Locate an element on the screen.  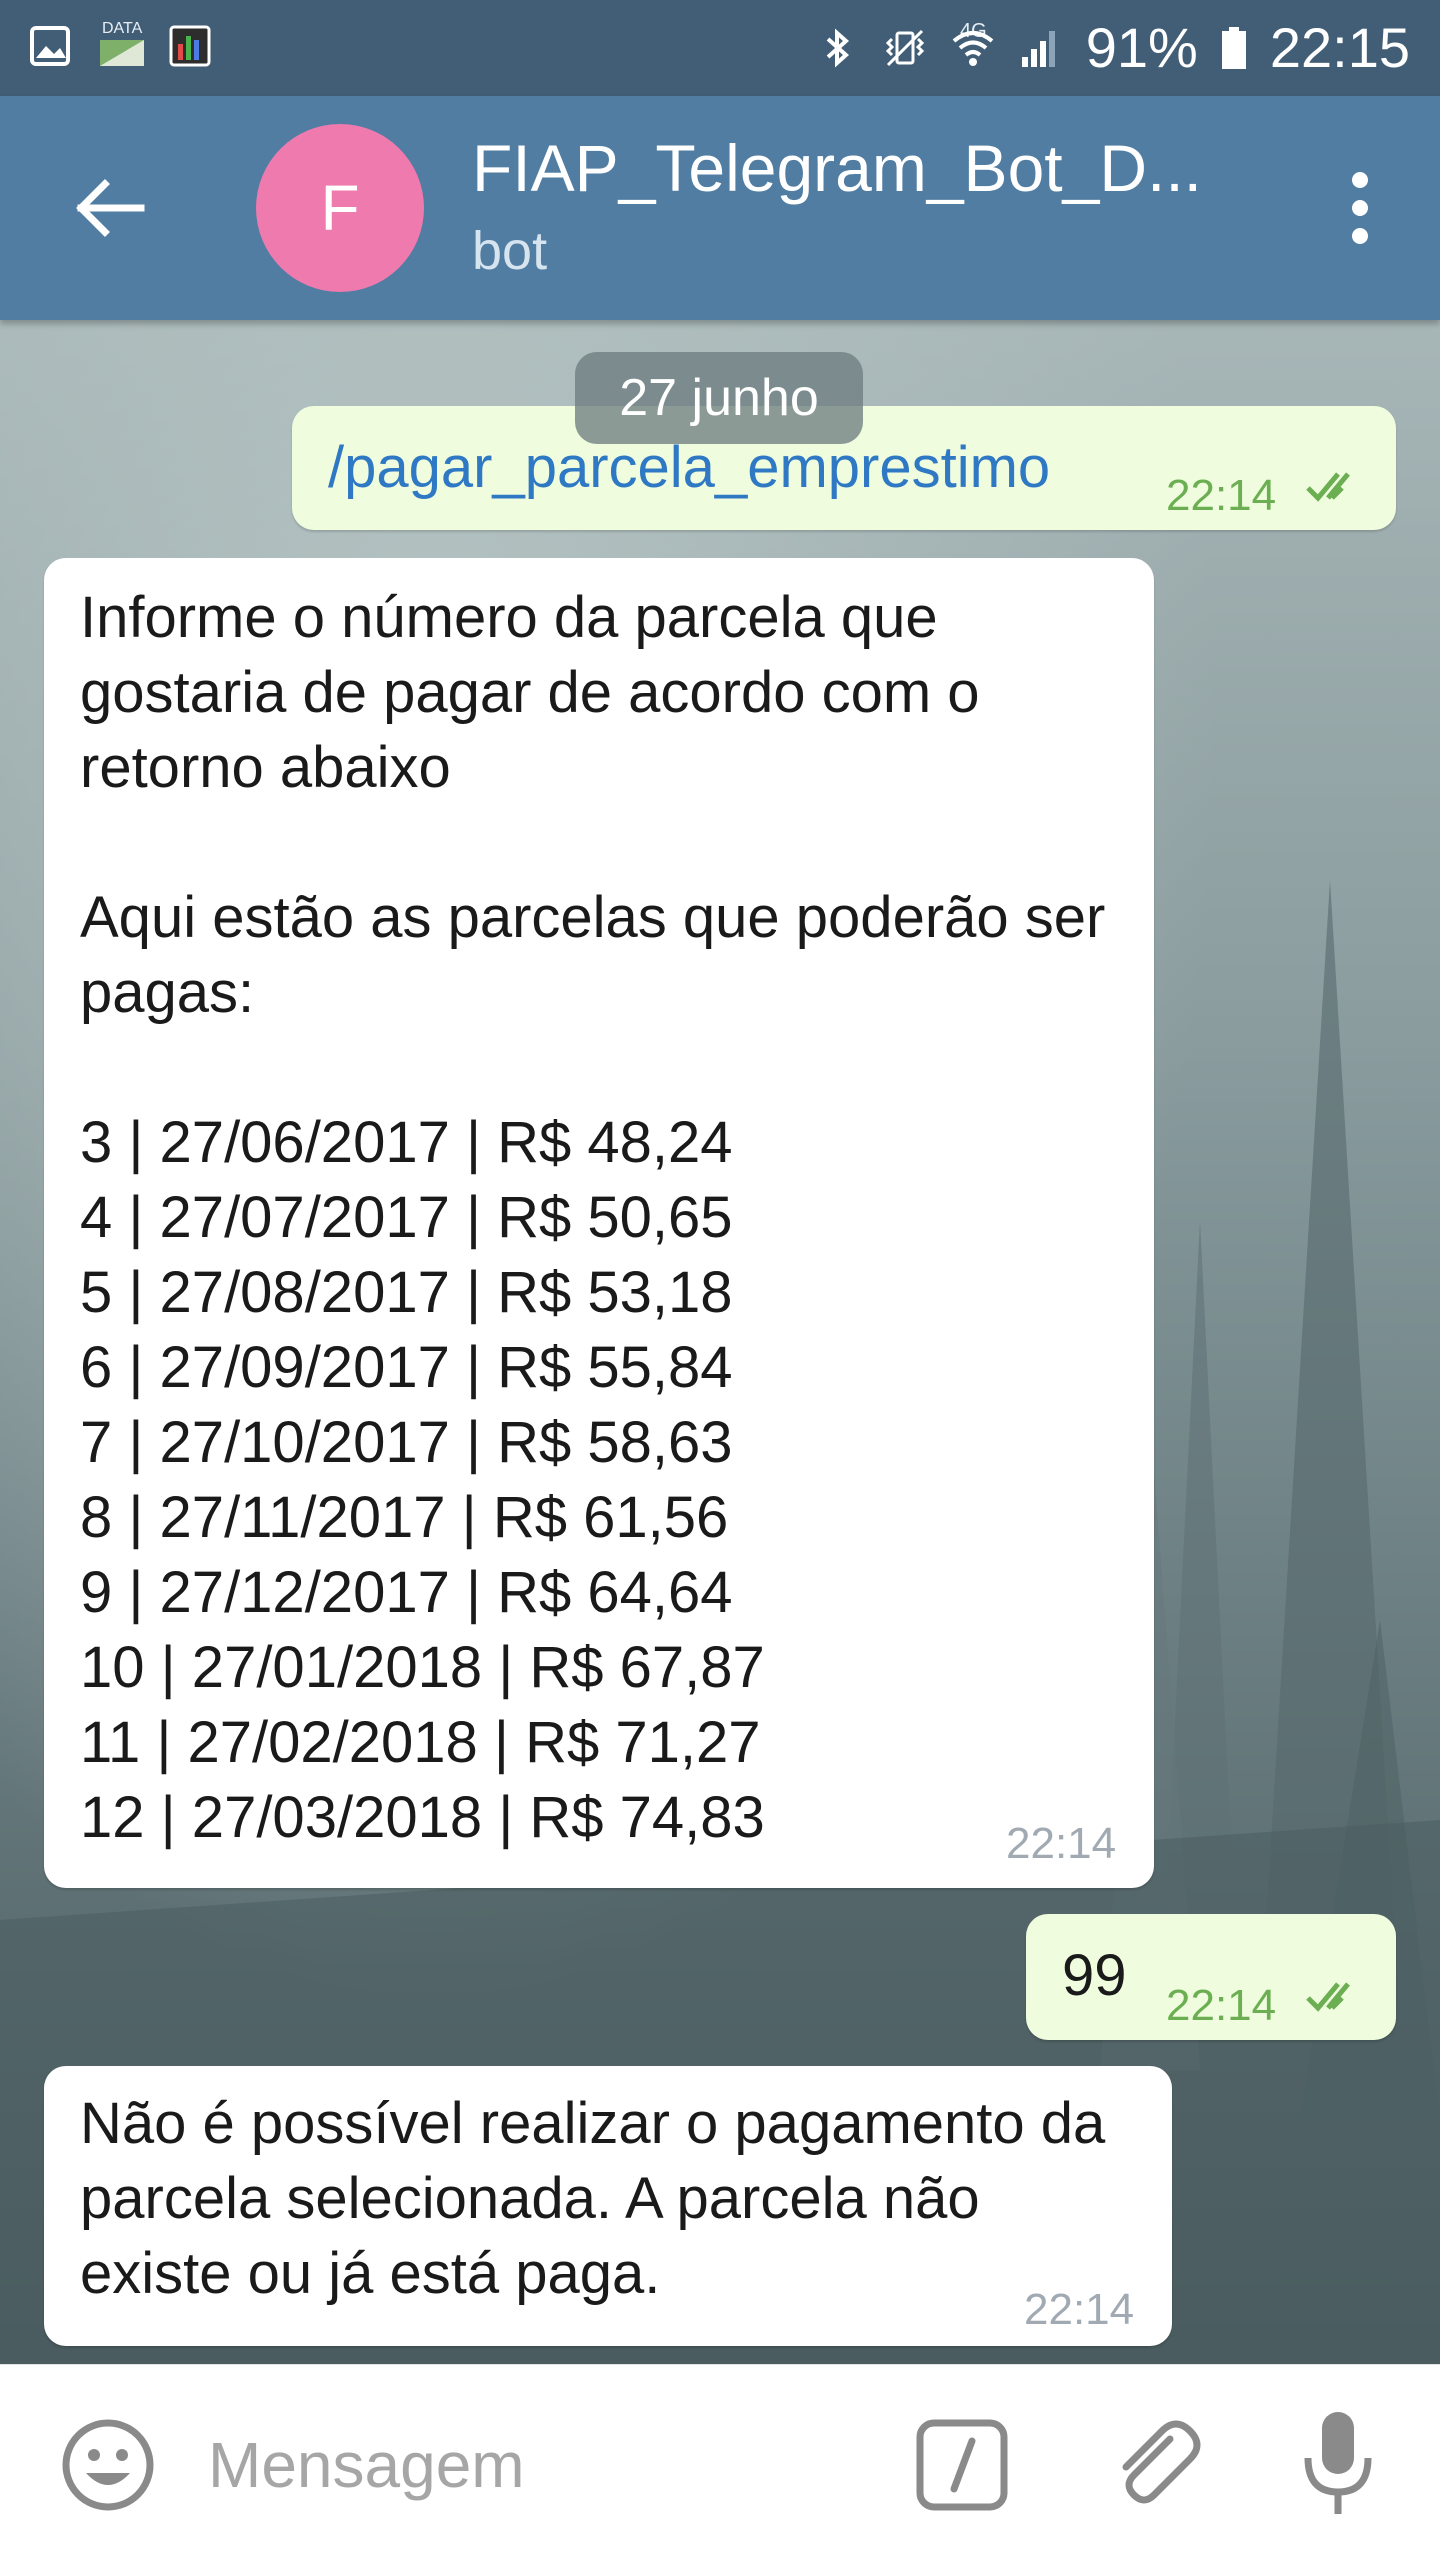
emoji-button is located at coordinates (108, 2465).